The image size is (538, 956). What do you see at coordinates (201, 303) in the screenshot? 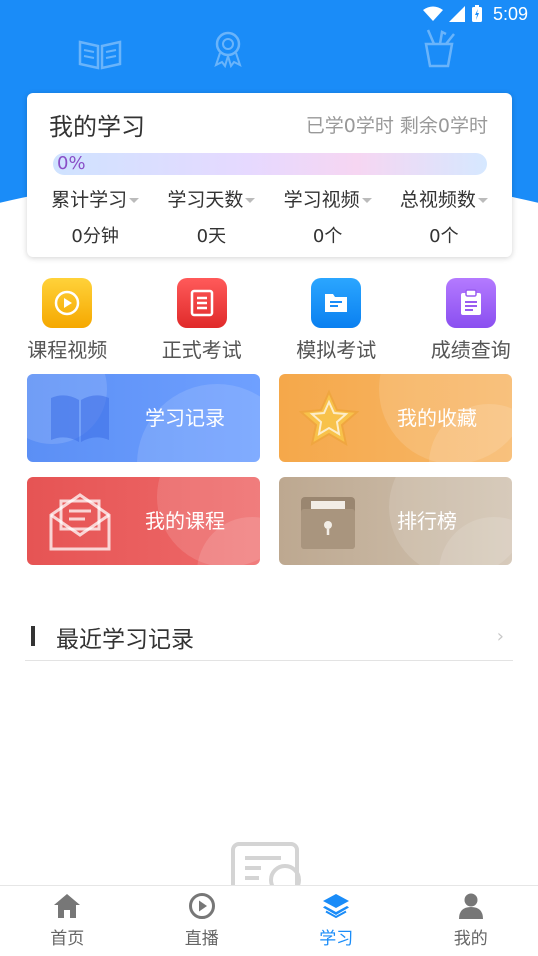
I see `document-icon` at bounding box center [201, 303].